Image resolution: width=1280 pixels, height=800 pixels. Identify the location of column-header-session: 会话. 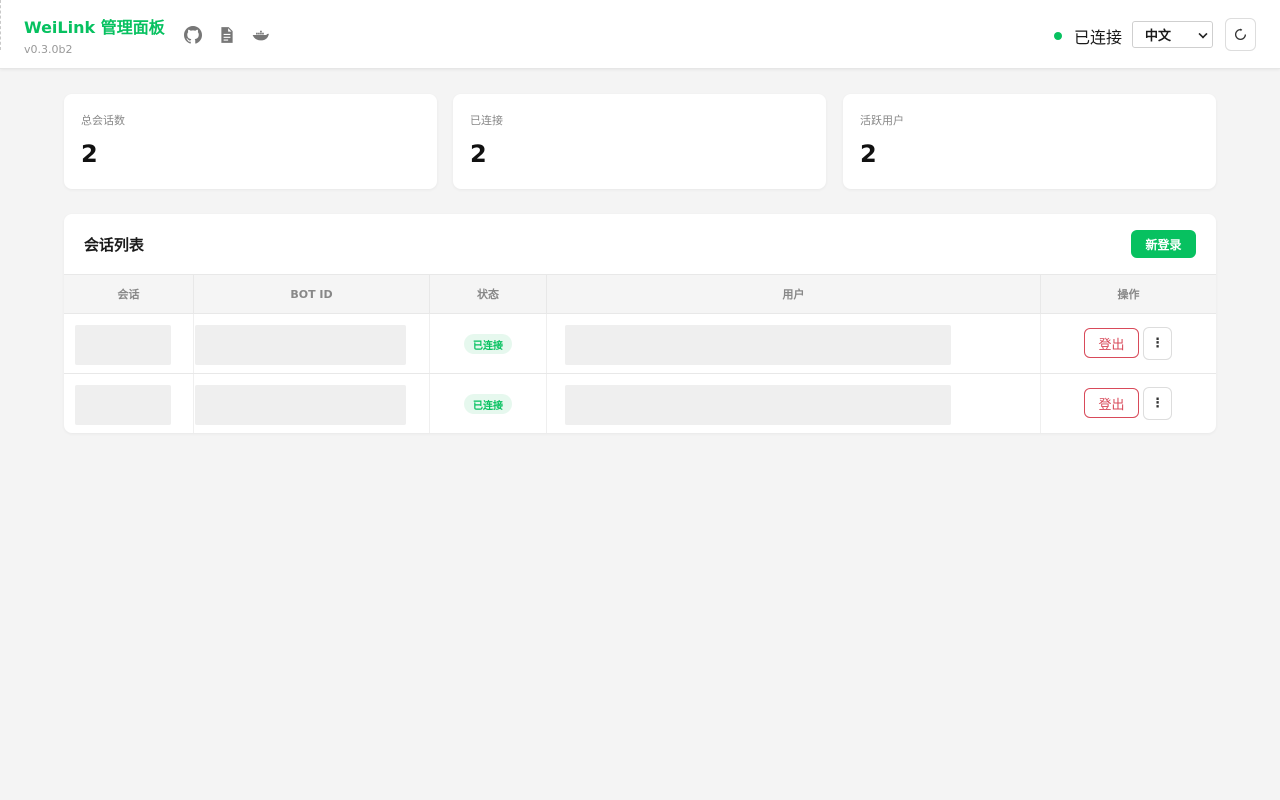
(129, 294).